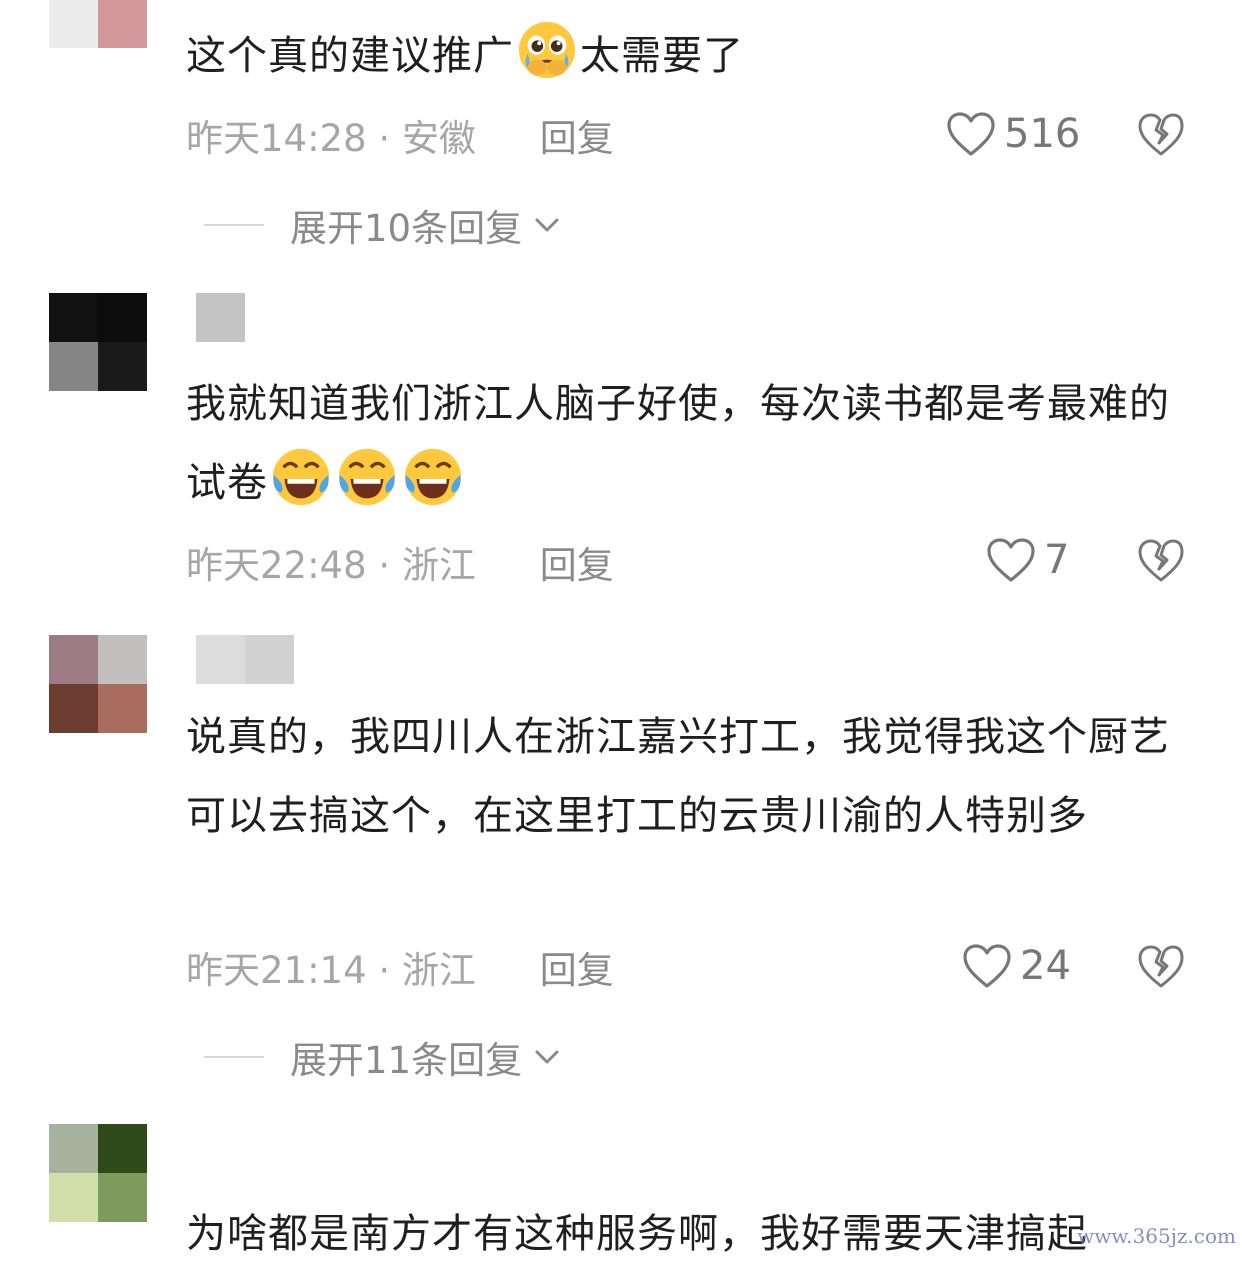 Image resolution: width=1242 pixels, height=1274 pixels. What do you see at coordinates (400, 562) in the screenshot?
I see `comment-meta: 昨天22:48 · 浙江 回复` at bounding box center [400, 562].